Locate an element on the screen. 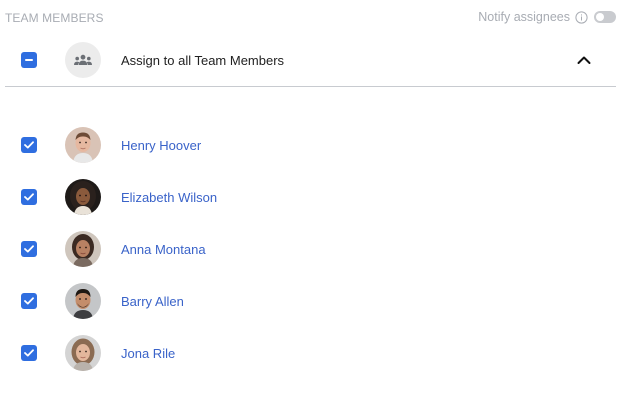 The height and width of the screenshot is (398, 628). notify-assignees: Notify assignees is located at coordinates (547, 17).